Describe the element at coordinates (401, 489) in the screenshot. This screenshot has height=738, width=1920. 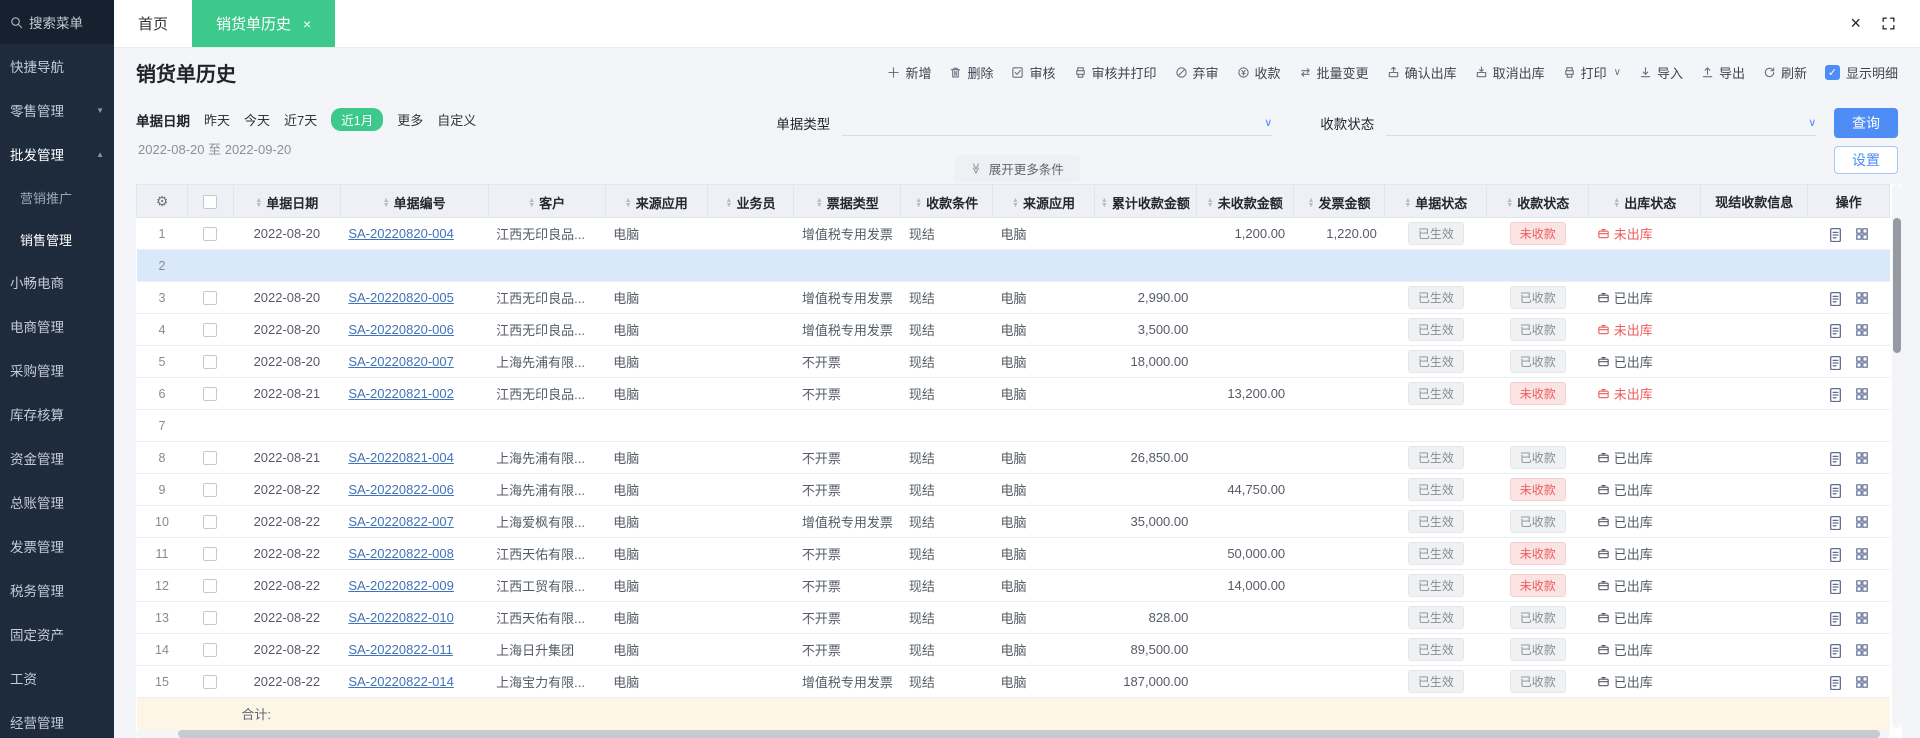
I see `doc-number-link: SA-20220822-006` at that location.